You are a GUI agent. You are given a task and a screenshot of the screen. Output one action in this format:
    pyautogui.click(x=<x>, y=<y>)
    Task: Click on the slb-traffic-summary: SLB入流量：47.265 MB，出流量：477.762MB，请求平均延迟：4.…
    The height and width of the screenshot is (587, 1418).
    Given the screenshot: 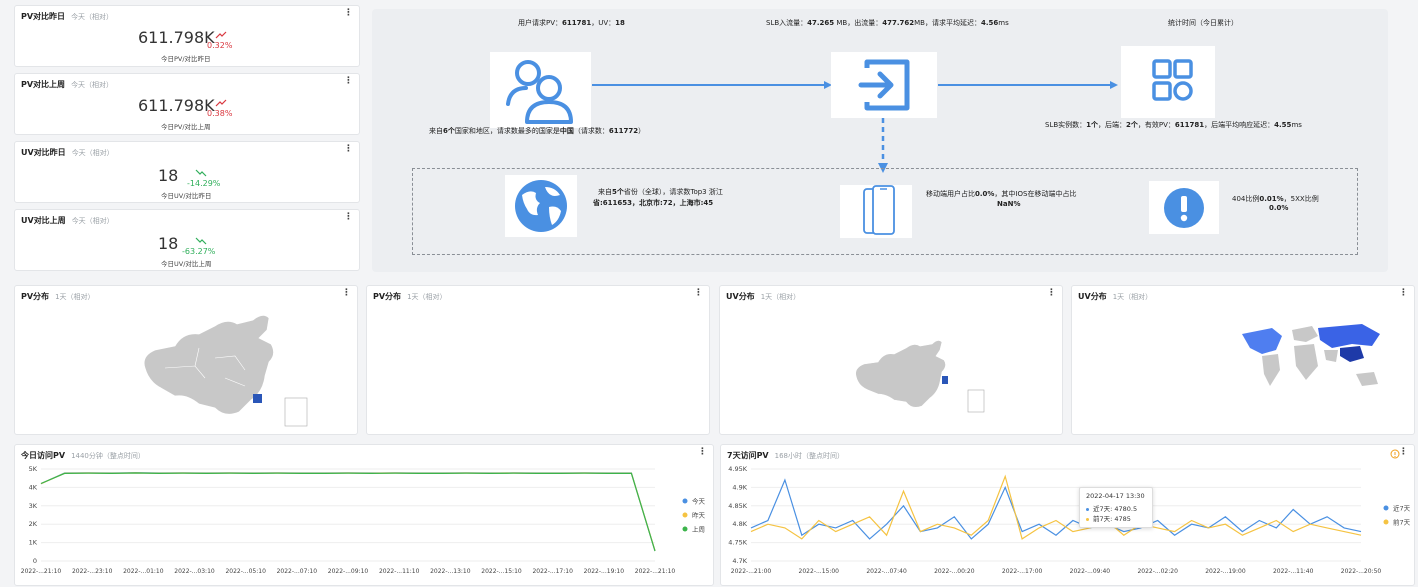 What is the action you would take?
    pyautogui.click(x=887, y=23)
    